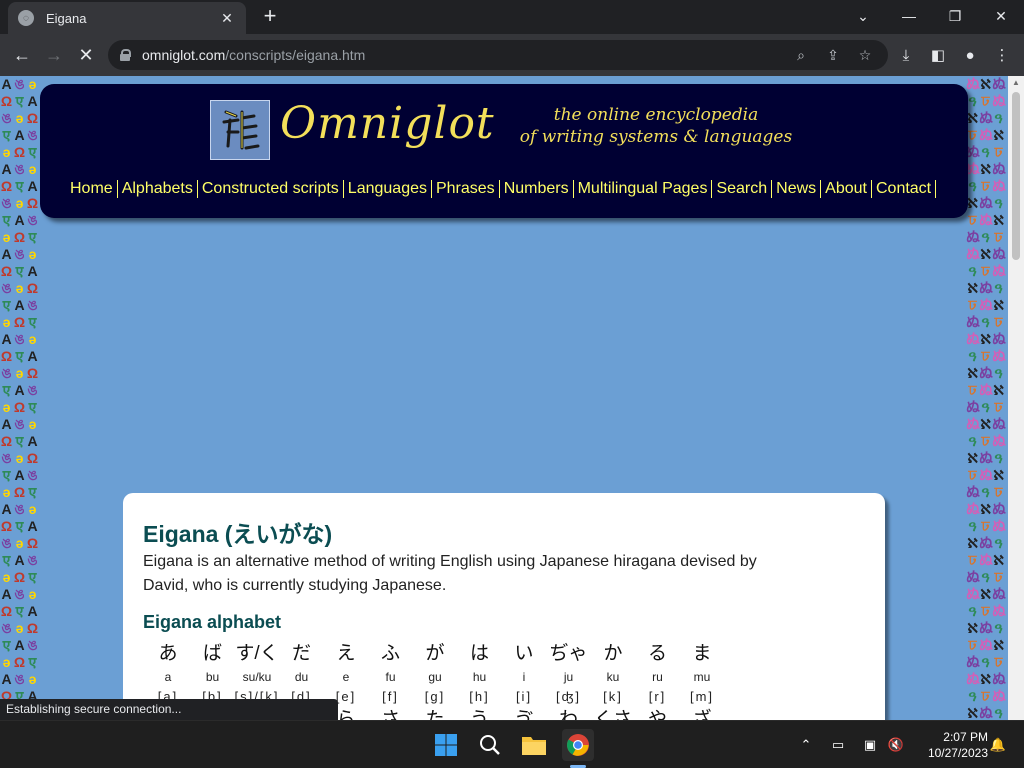 The width and height of the screenshot is (1024, 768). What do you see at coordinates (1002, 55) in the screenshot?
I see `menu-kebab-icon: ⋮` at bounding box center [1002, 55].